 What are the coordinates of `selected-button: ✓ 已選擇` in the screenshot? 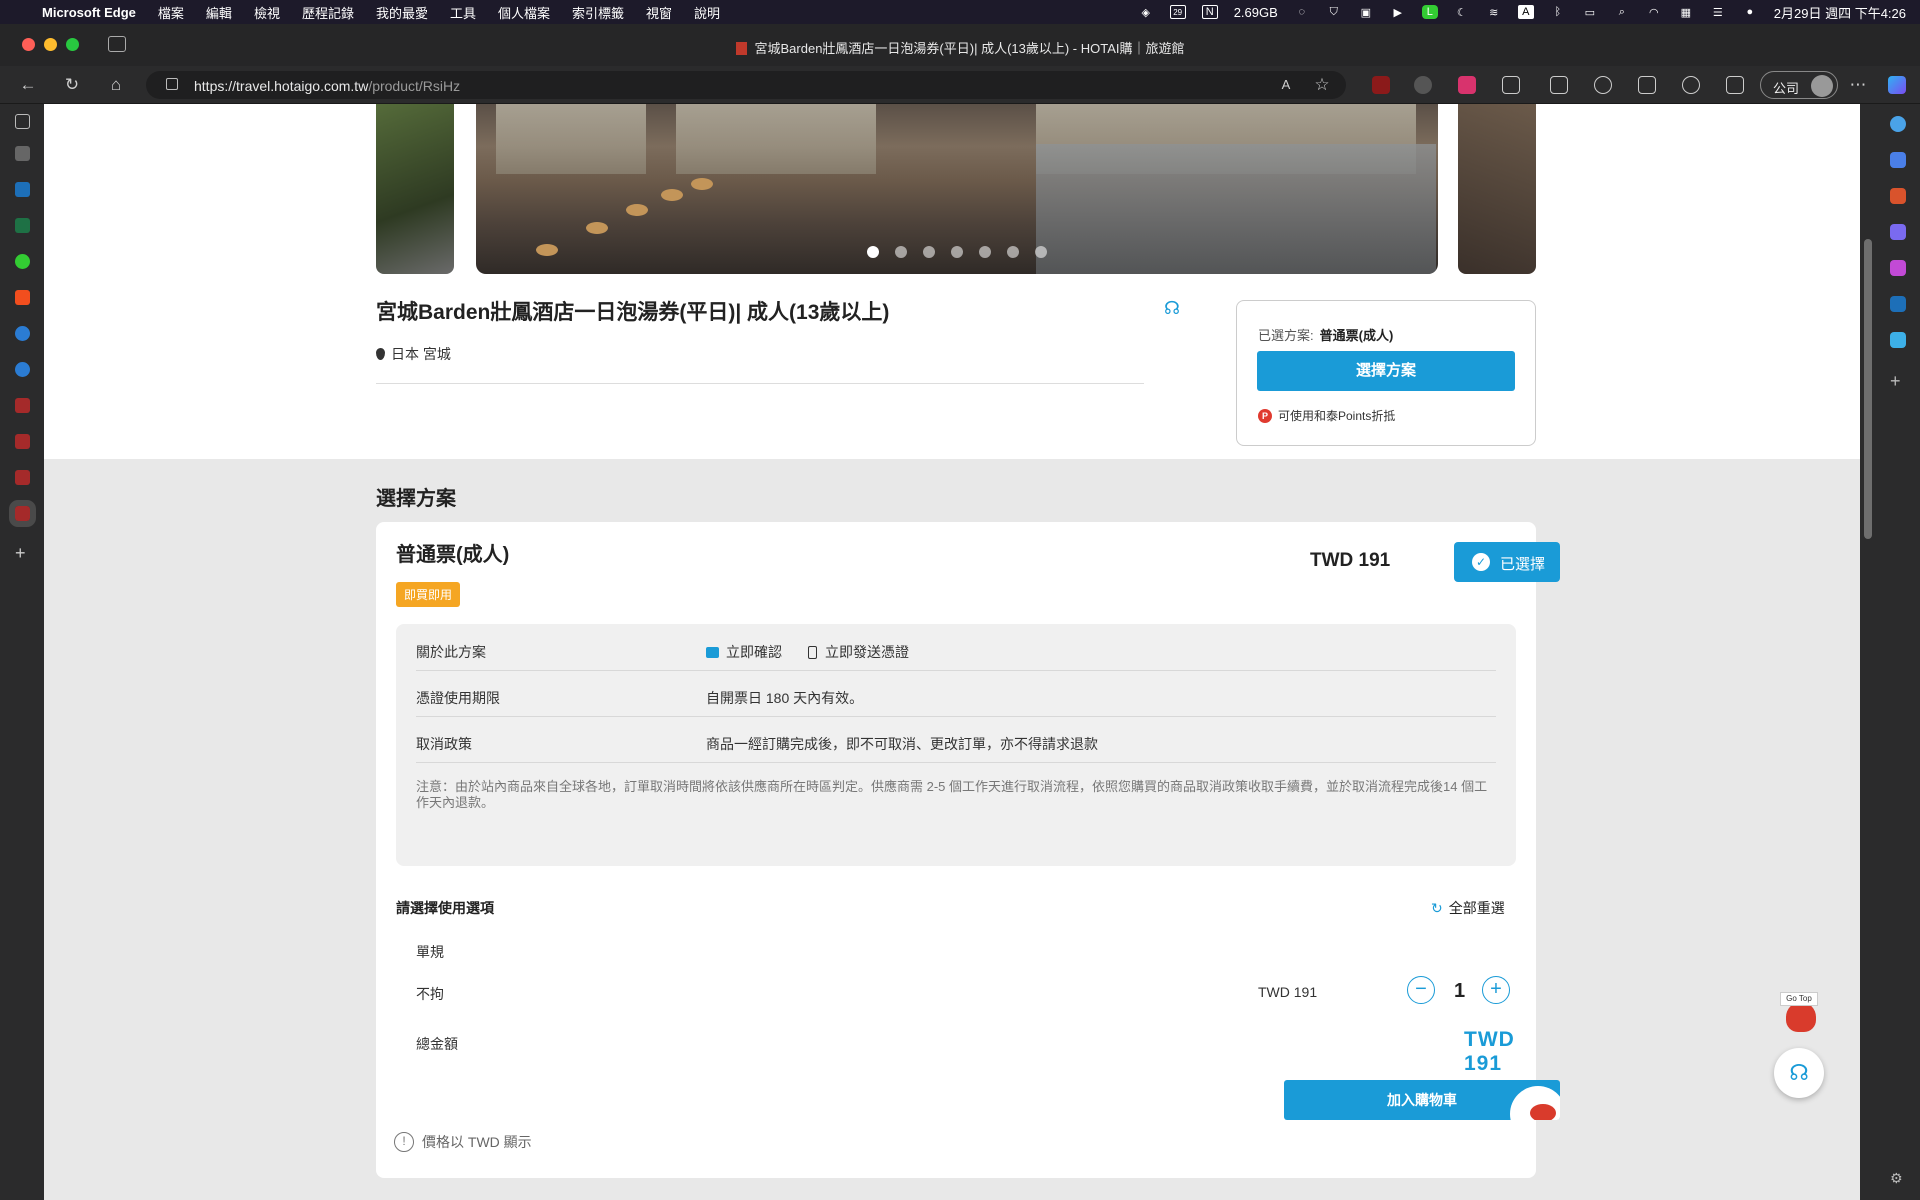 It's located at (1507, 562).